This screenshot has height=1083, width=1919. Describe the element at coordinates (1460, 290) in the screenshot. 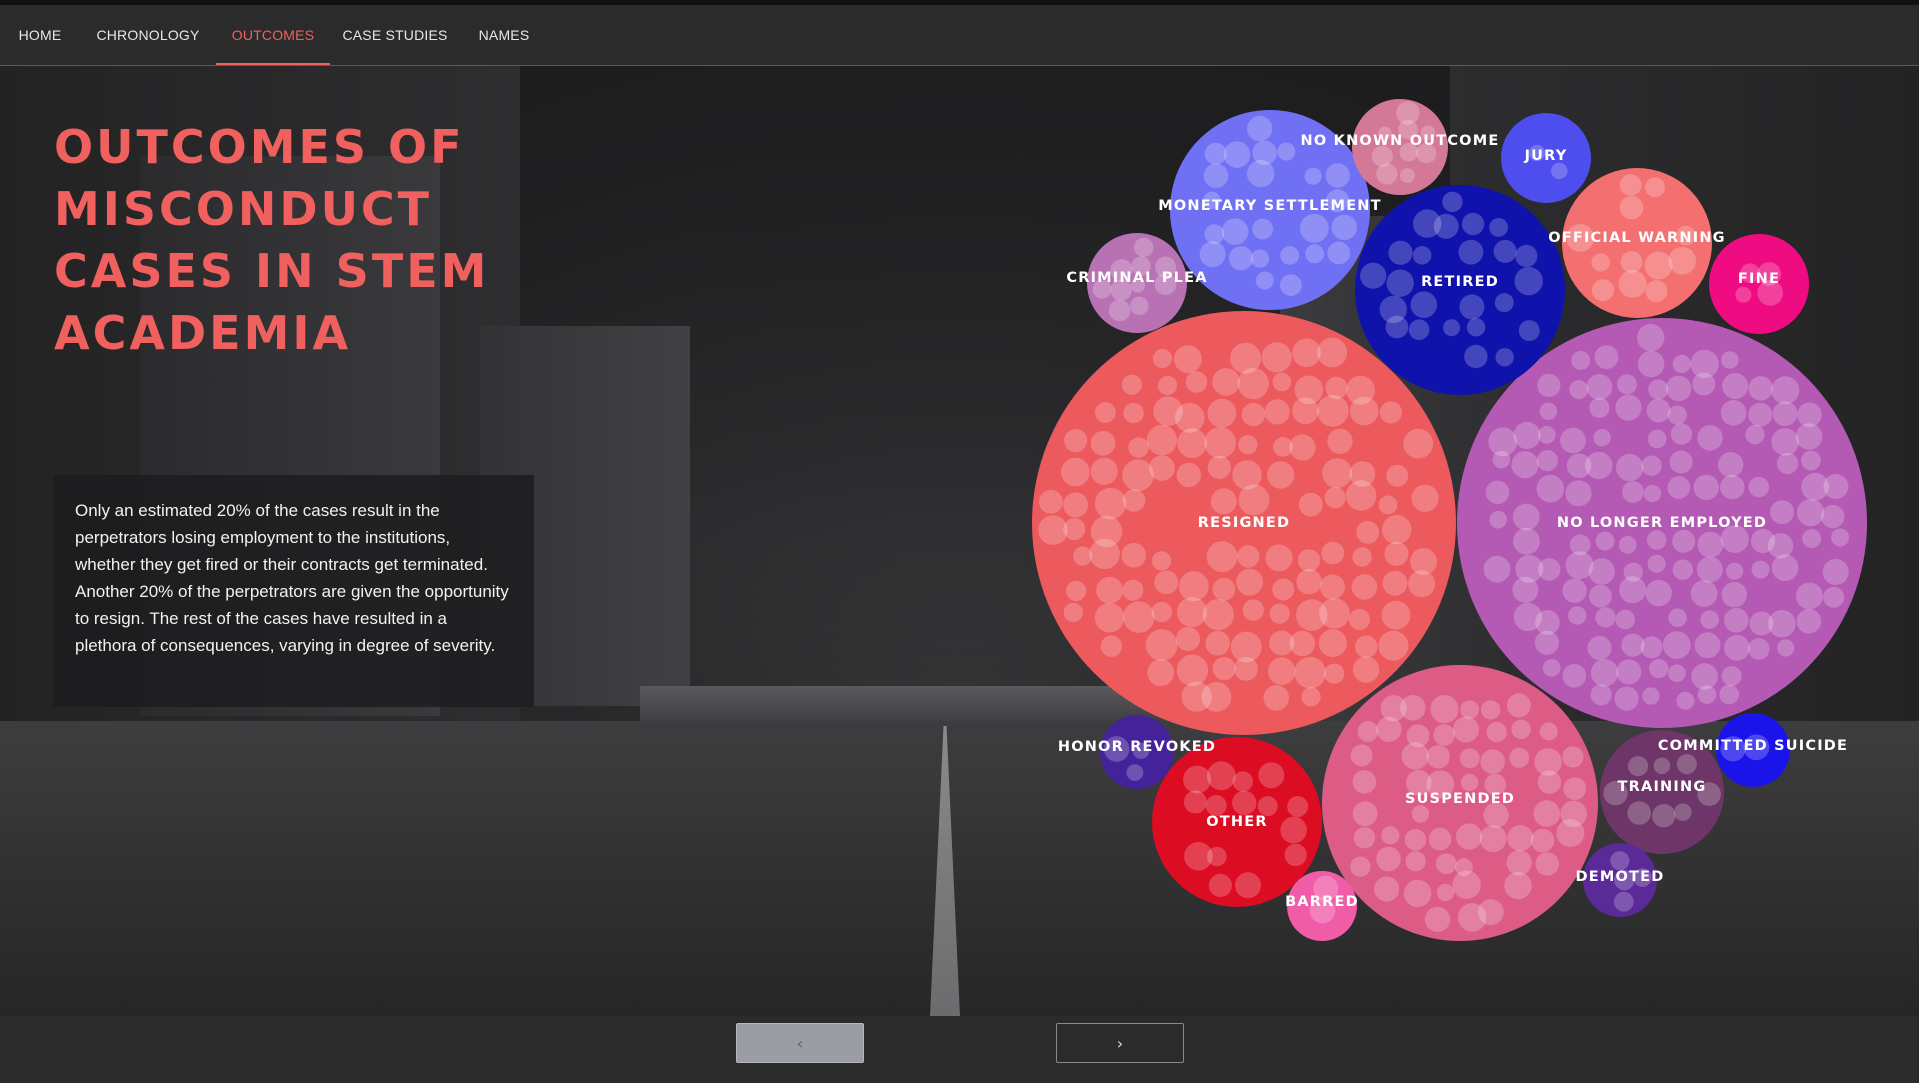

I see `bubble-retired` at that location.